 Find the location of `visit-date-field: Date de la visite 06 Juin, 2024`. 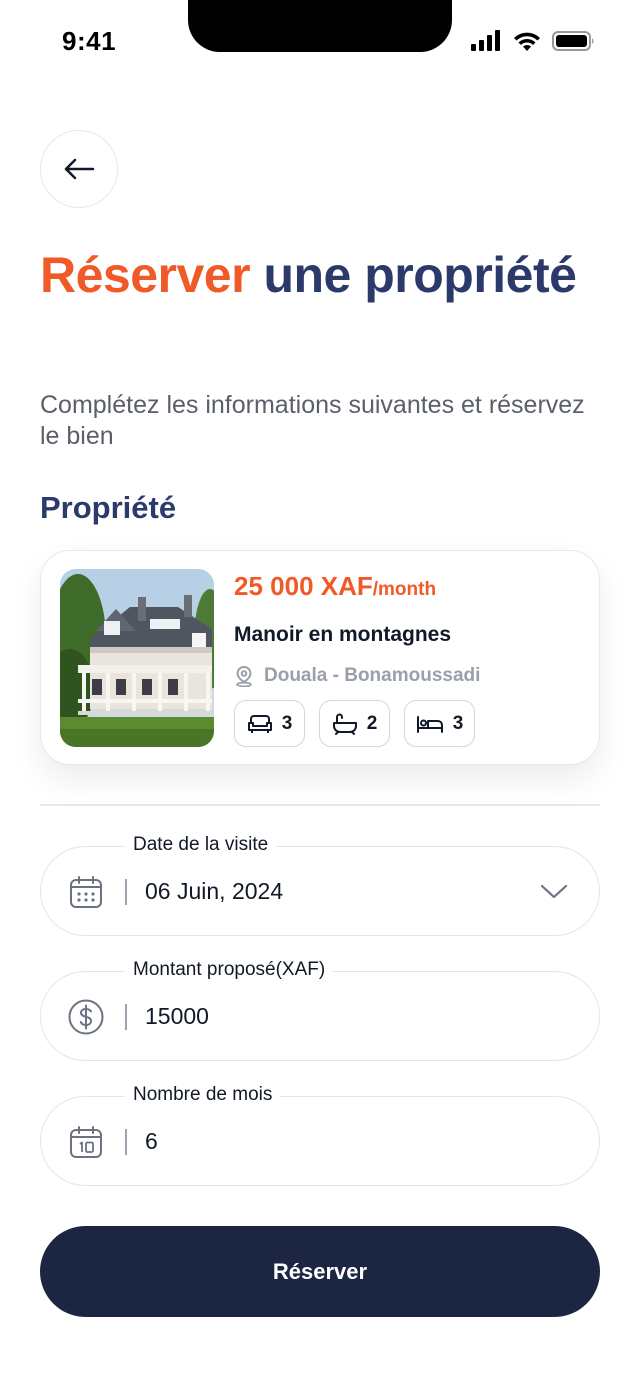

visit-date-field: Date de la visite 06 Juin, 2024 is located at coordinates (320, 884).